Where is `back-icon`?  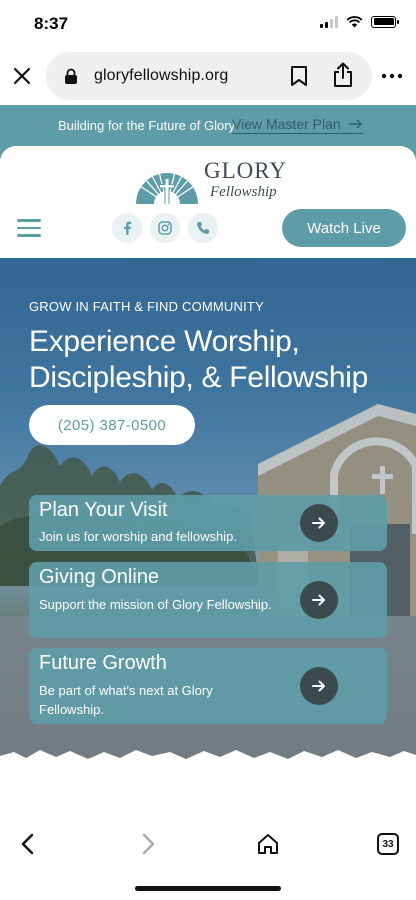 back-icon is located at coordinates (28, 844).